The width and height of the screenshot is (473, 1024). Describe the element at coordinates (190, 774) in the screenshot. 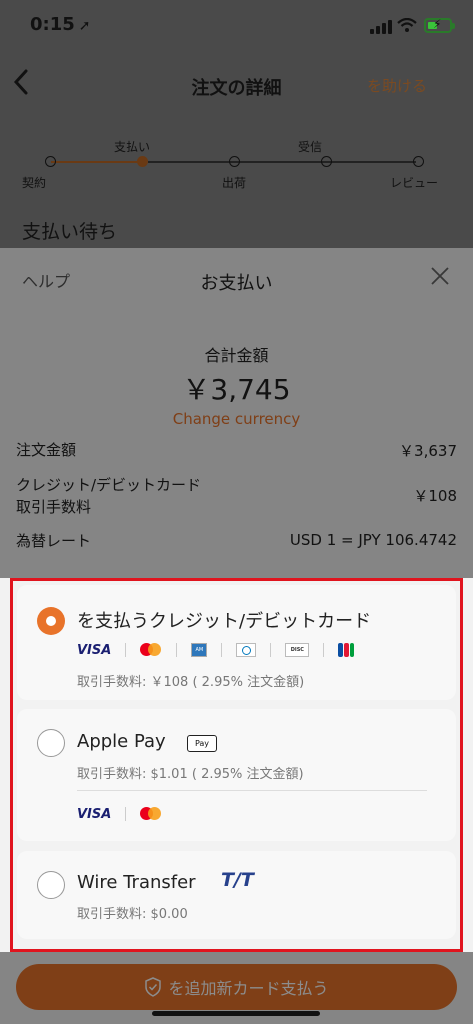

I see `apple-pay-fee: 取引手数料: $1.01 ( 2.95% 注文金額)` at that location.